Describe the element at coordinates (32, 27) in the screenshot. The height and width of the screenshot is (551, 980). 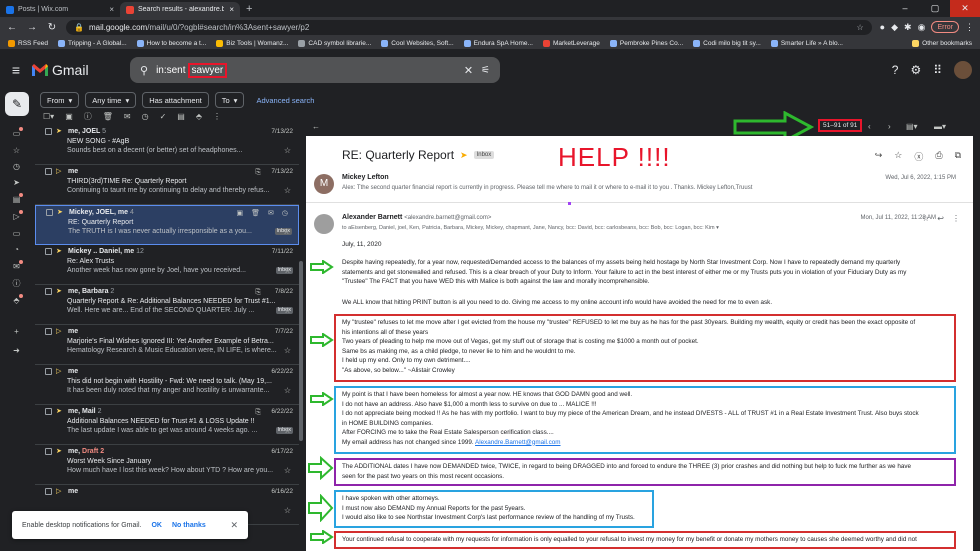
I see `forward-icon: →` at that location.